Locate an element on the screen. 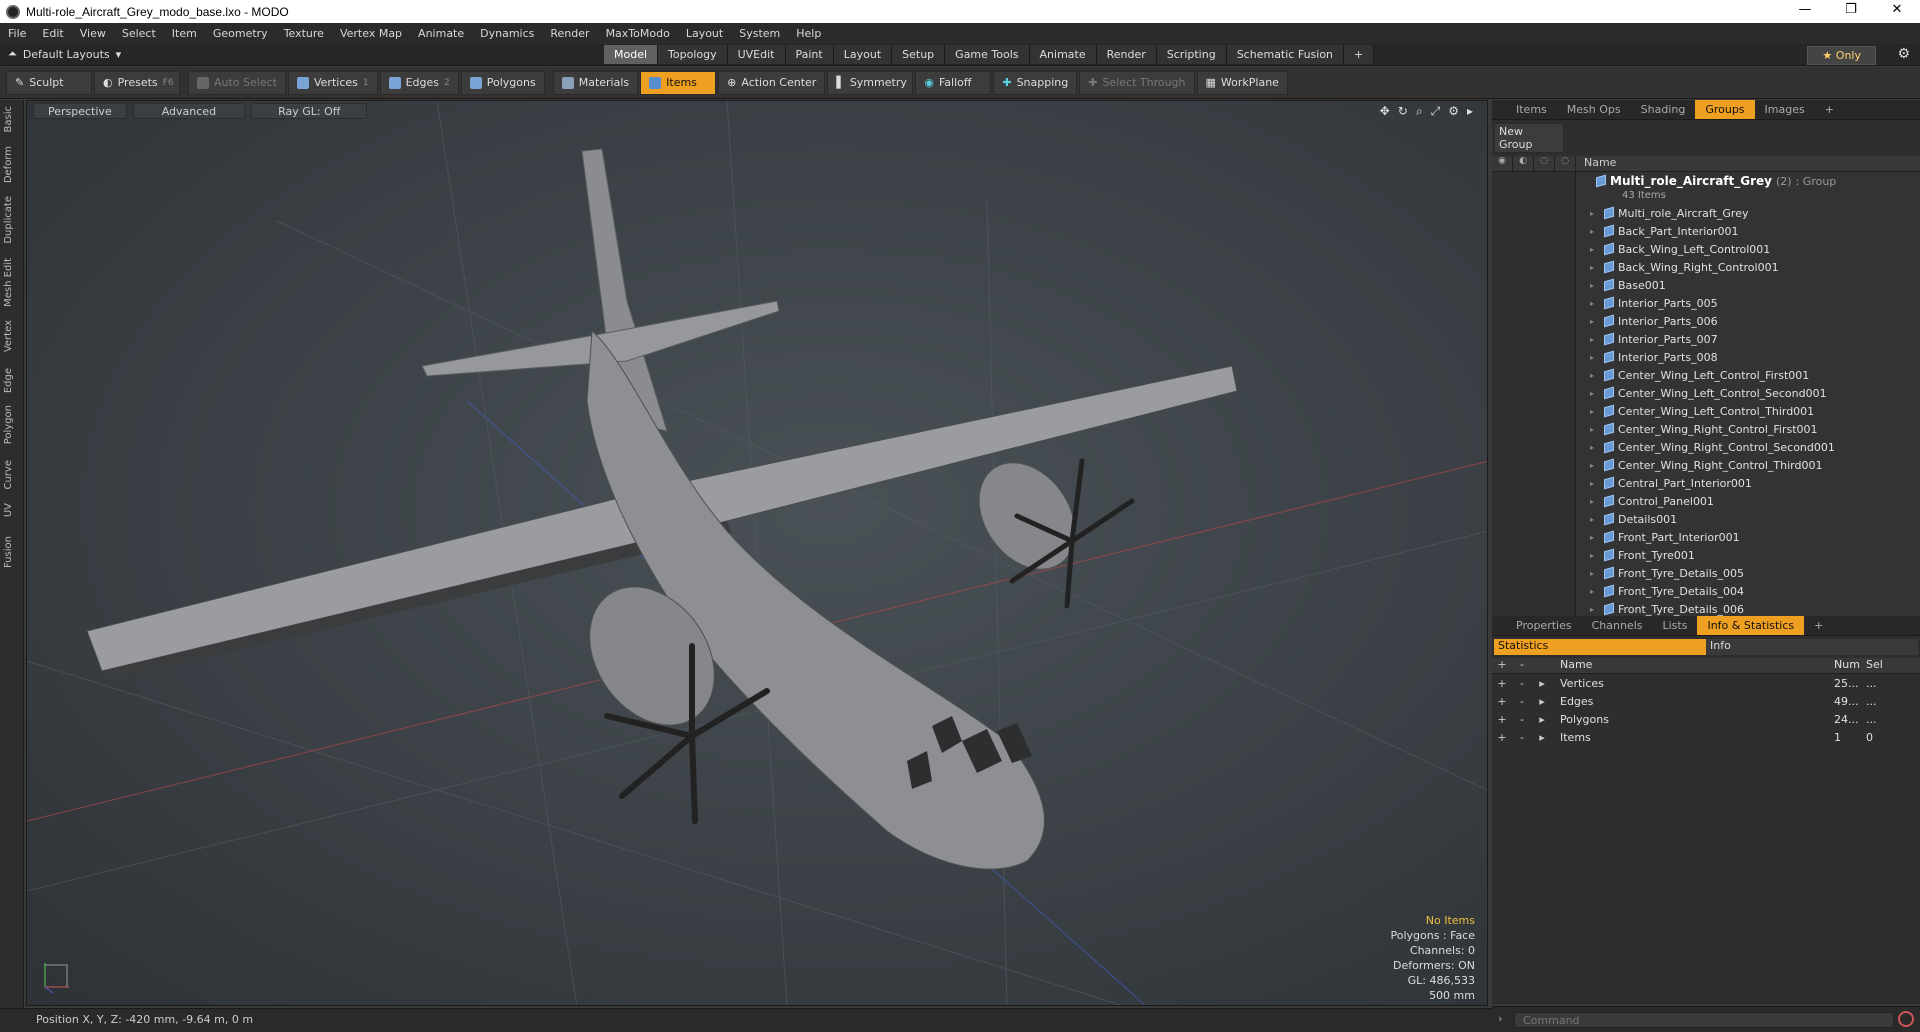  menu-animate: Animate is located at coordinates (441, 33).